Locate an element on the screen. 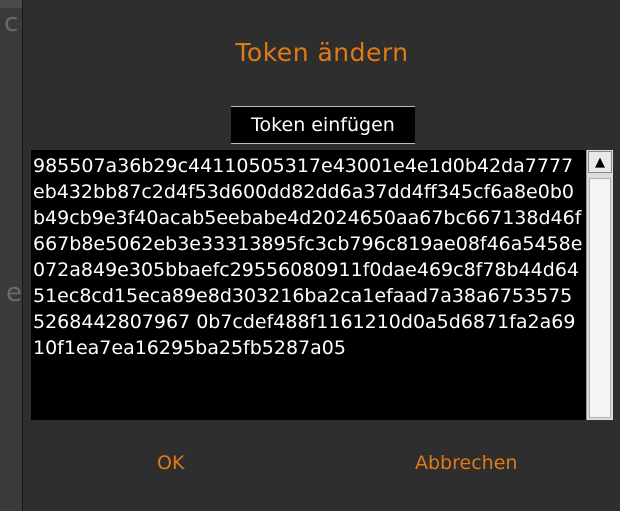 The image size is (620, 511). cancel-button: Abbrechen is located at coordinates (466, 463).